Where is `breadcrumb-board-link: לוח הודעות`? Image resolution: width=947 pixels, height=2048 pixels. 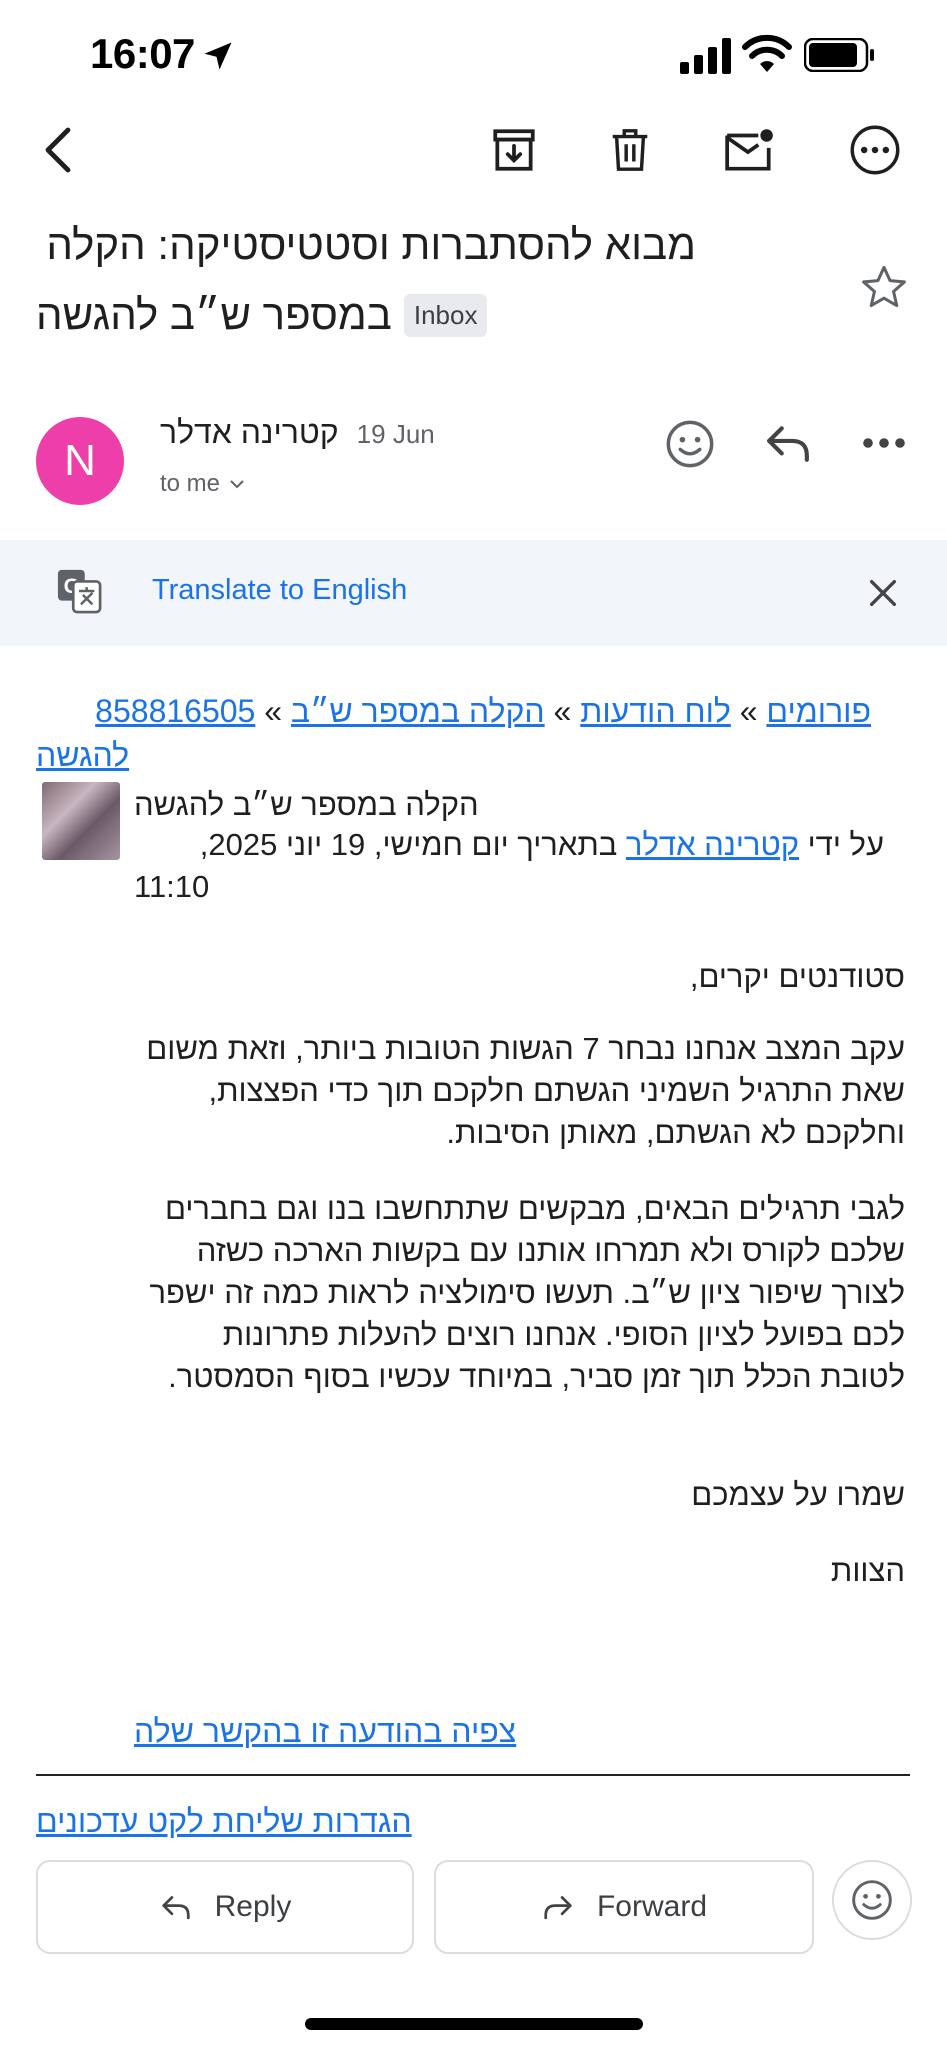 breadcrumb-board-link: לוח הודעות is located at coordinates (655, 711).